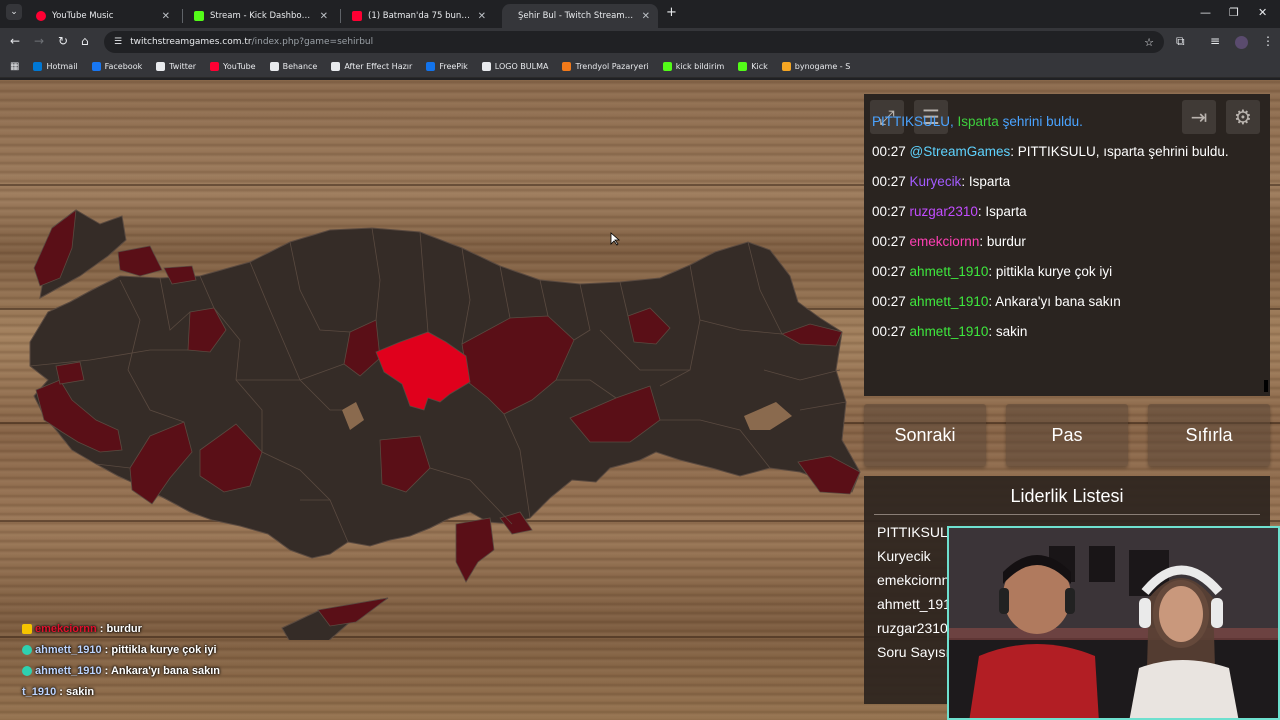 The image size is (1280, 720). I want to click on media-control-icon: ≡, so click(1215, 41).